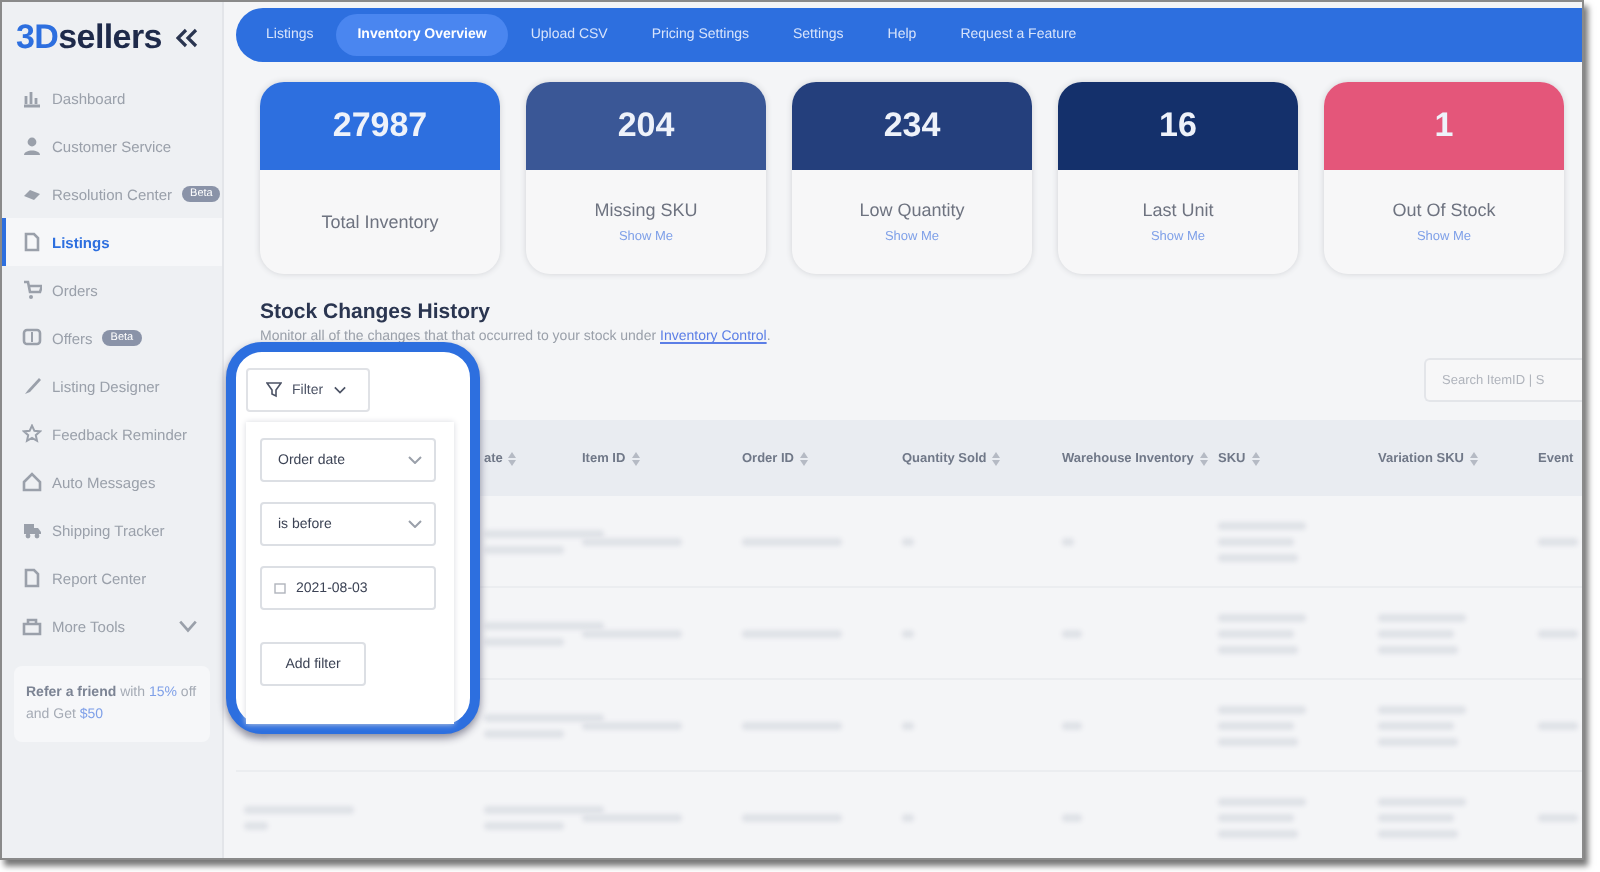 The height and width of the screenshot is (872, 1600). What do you see at coordinates (1178, 126) in the screenshot?
I see `stat-value: 16` at bounding box center [1178, 126].